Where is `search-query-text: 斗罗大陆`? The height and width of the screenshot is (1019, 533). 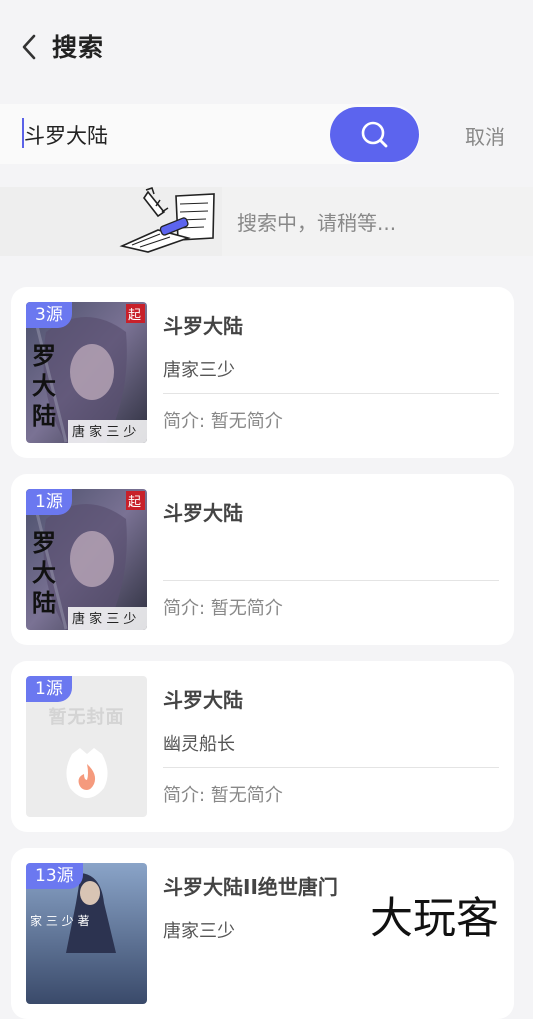
search-query-text: 斗罗大陆 is located at coordinates (66, 136).